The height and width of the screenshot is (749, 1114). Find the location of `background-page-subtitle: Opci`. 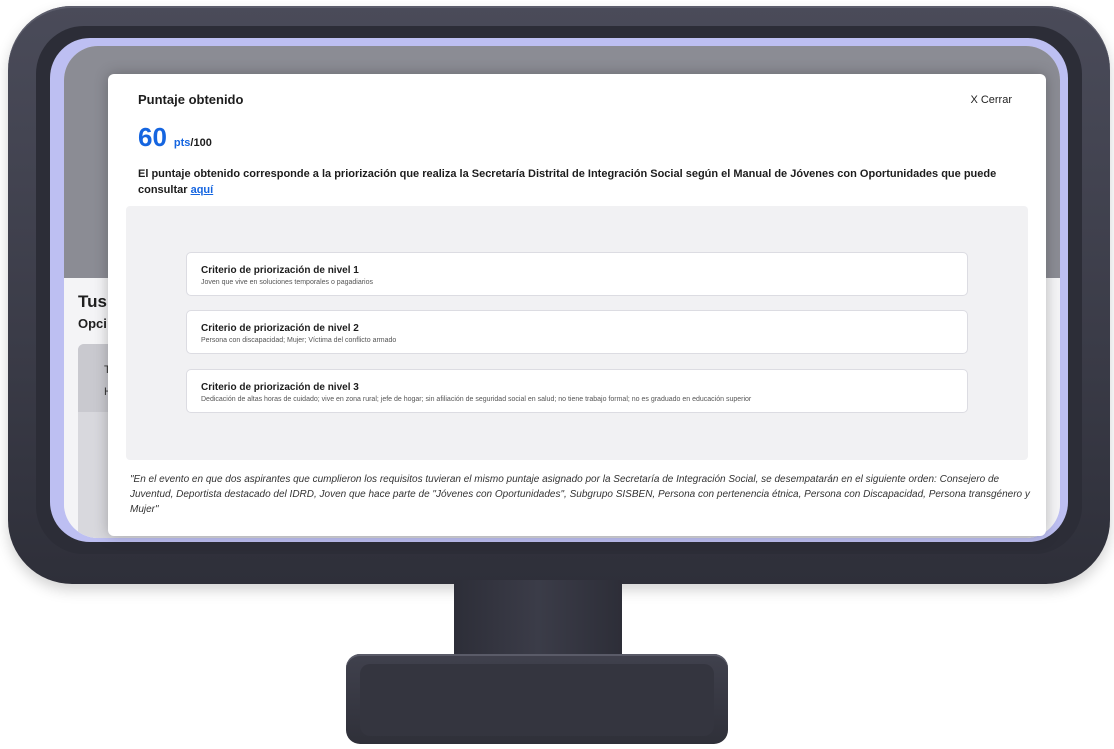

background-page-subtitle: Opci is located at coordinates (92, 323).